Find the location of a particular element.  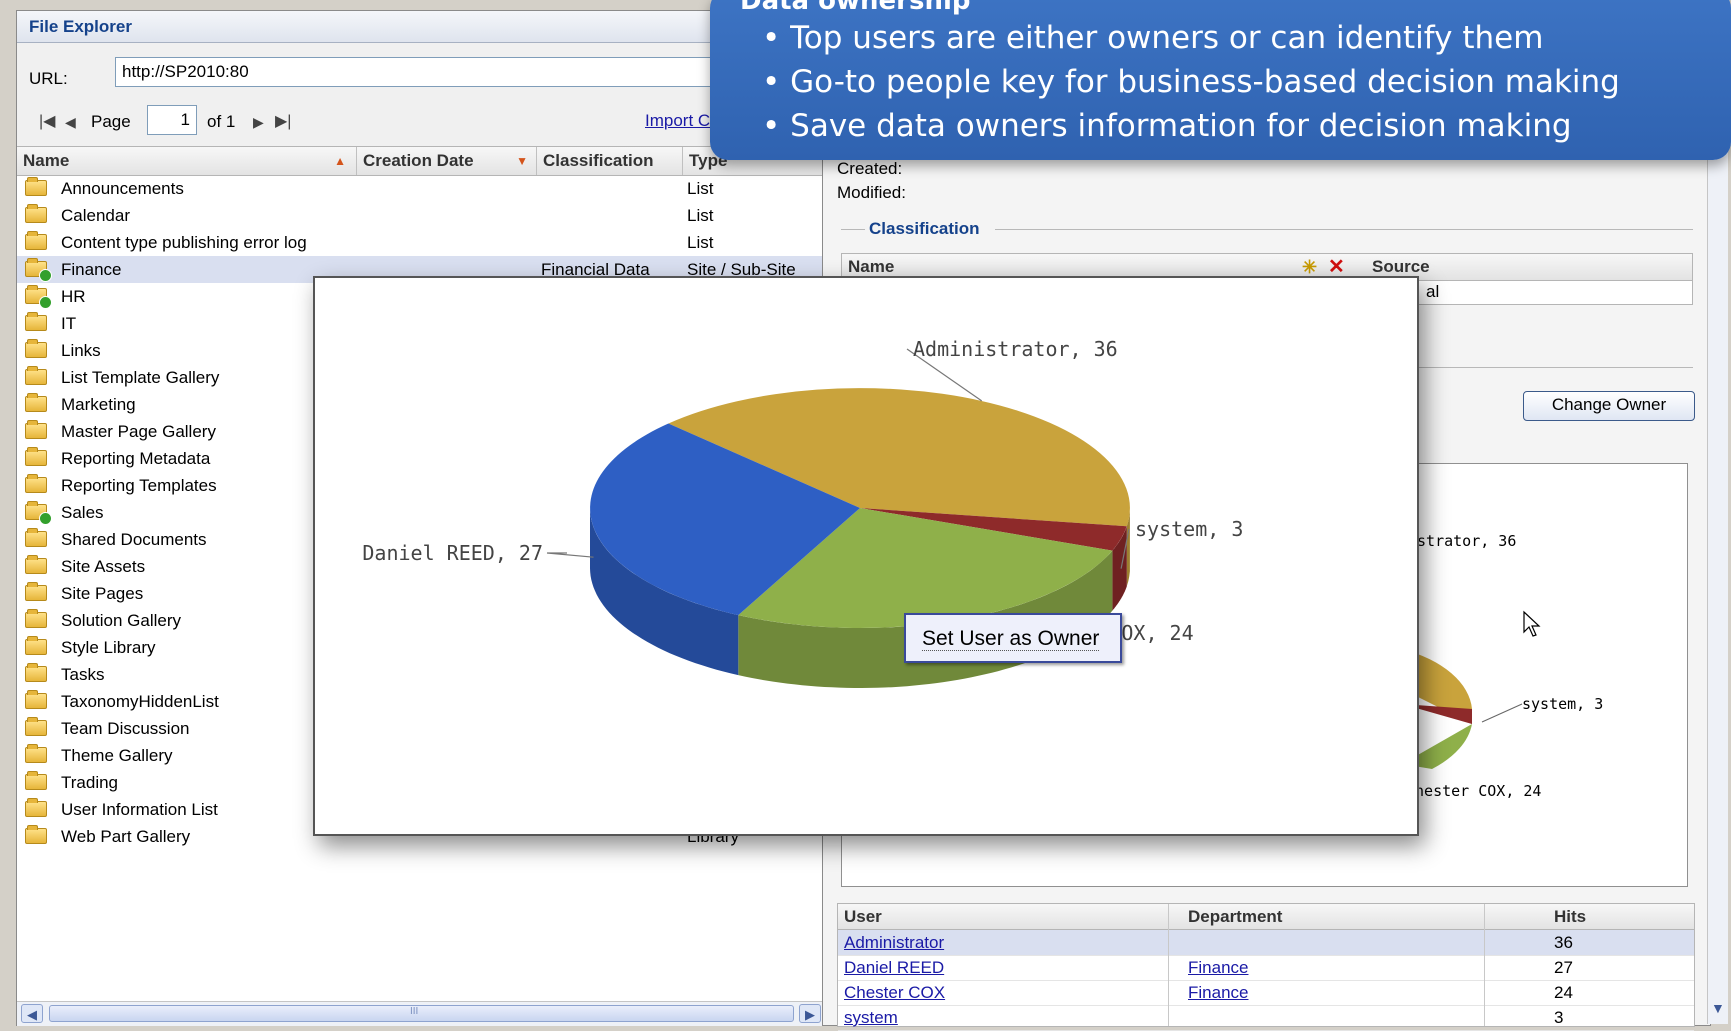

scroll-grip: III is located at coordinates (414, 1011).